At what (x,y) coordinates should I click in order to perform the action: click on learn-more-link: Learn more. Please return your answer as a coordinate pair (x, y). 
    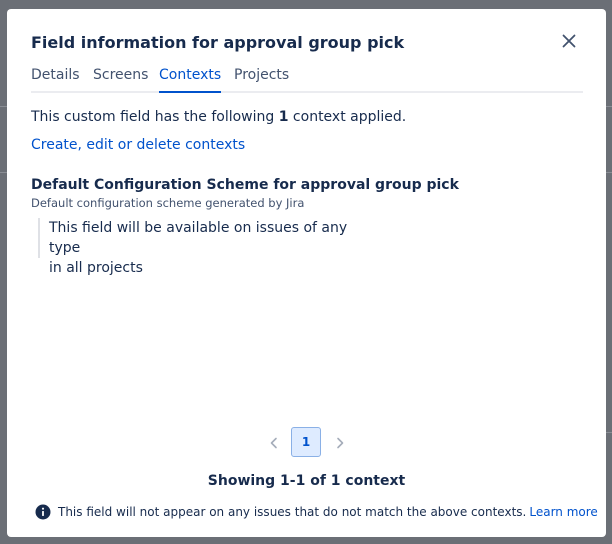
    Looking at the image, I should click on (563, 512).